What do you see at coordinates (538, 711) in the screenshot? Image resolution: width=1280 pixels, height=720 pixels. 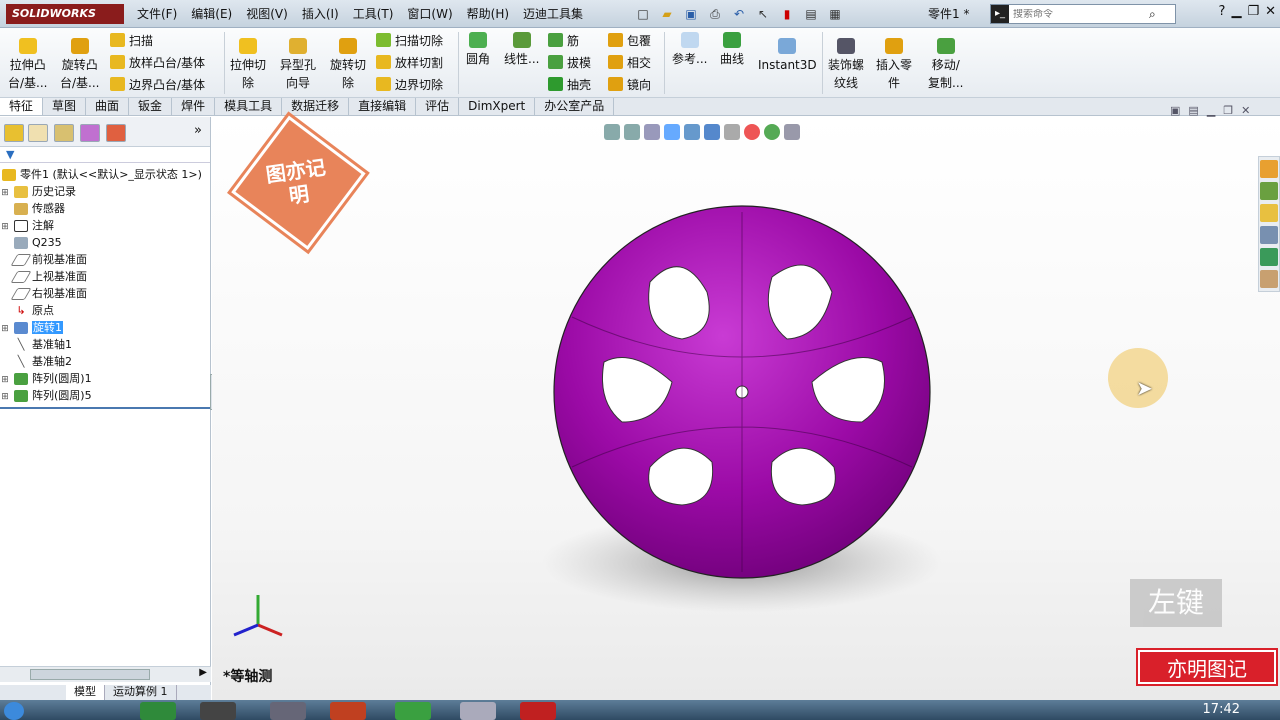 I see `solidworks-taskbar-icon` at bounding box center [538, 711].